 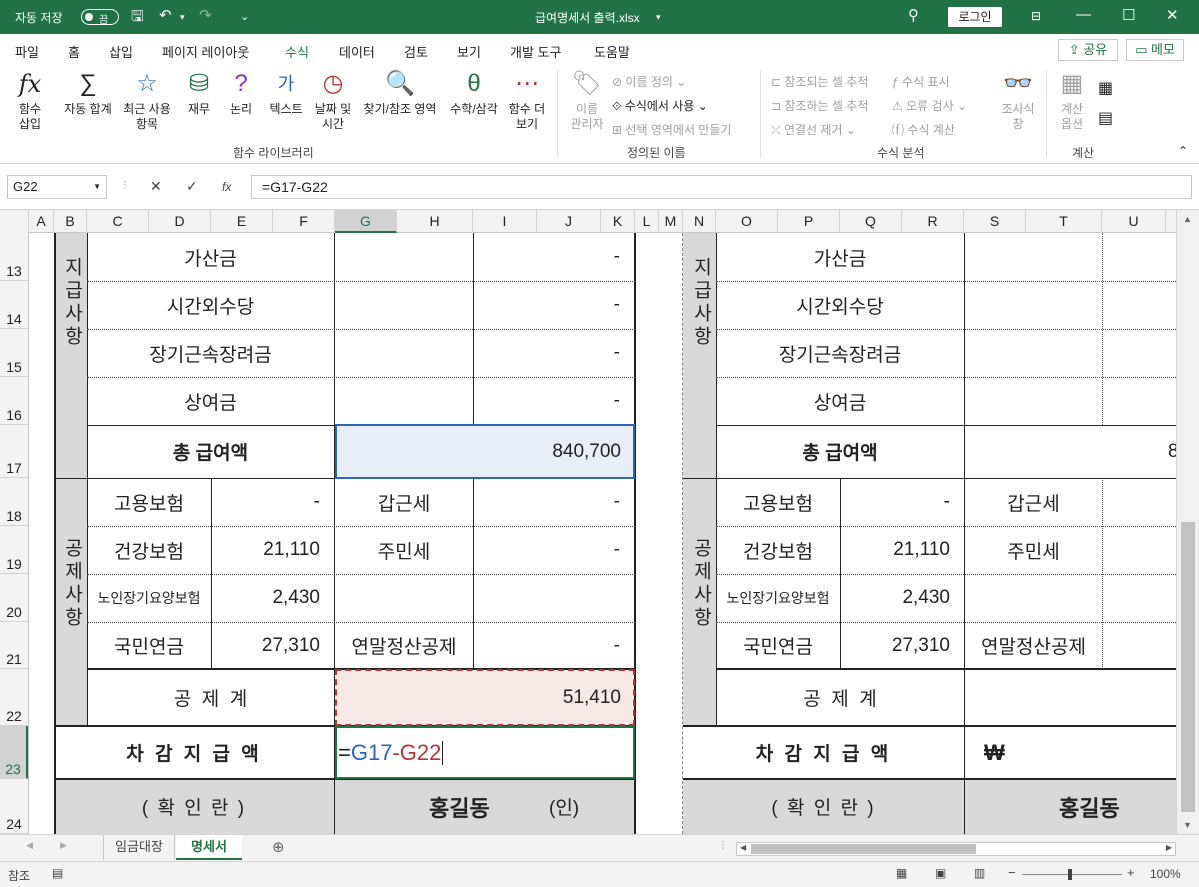 What do you see at coordinates (100, 17) in the screenshot?
I see `autosave-toggle: 끔` at bounding box center [100, 17].